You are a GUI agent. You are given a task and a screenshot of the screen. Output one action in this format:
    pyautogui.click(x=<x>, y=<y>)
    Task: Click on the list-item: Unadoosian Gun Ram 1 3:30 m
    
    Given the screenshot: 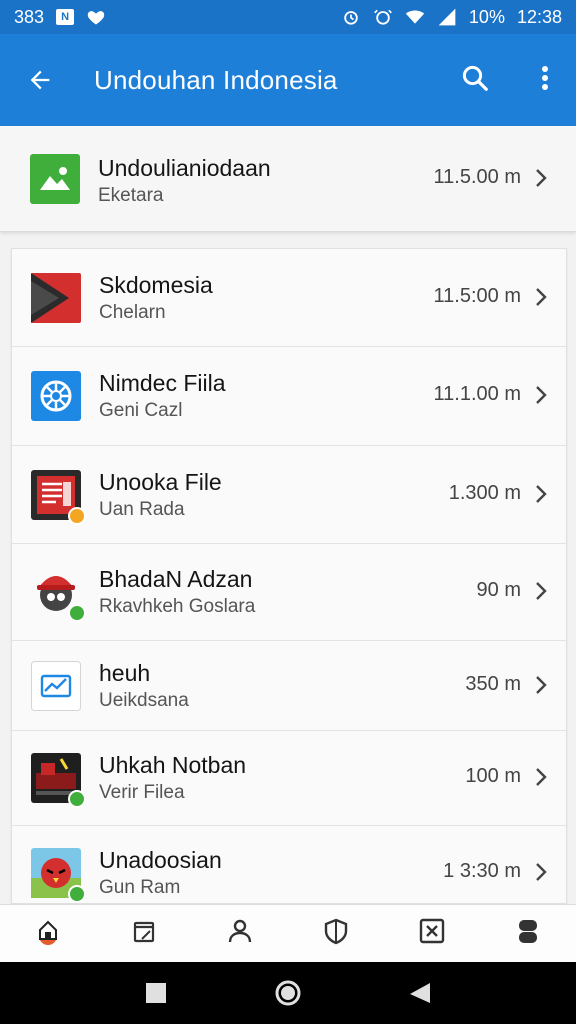 What is the action you would take?
    pyautogui.click(x=289, y=864)
    